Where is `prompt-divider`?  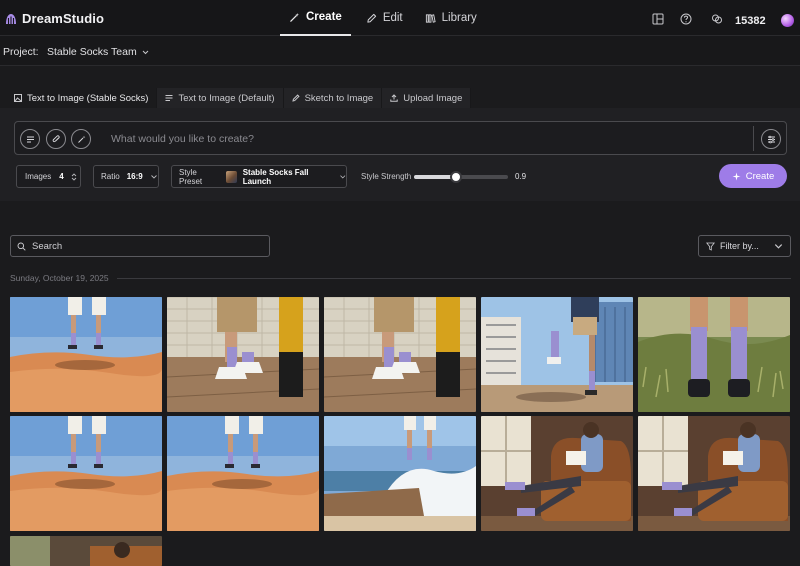
prompt-divider is located at coordinates (753, 138).